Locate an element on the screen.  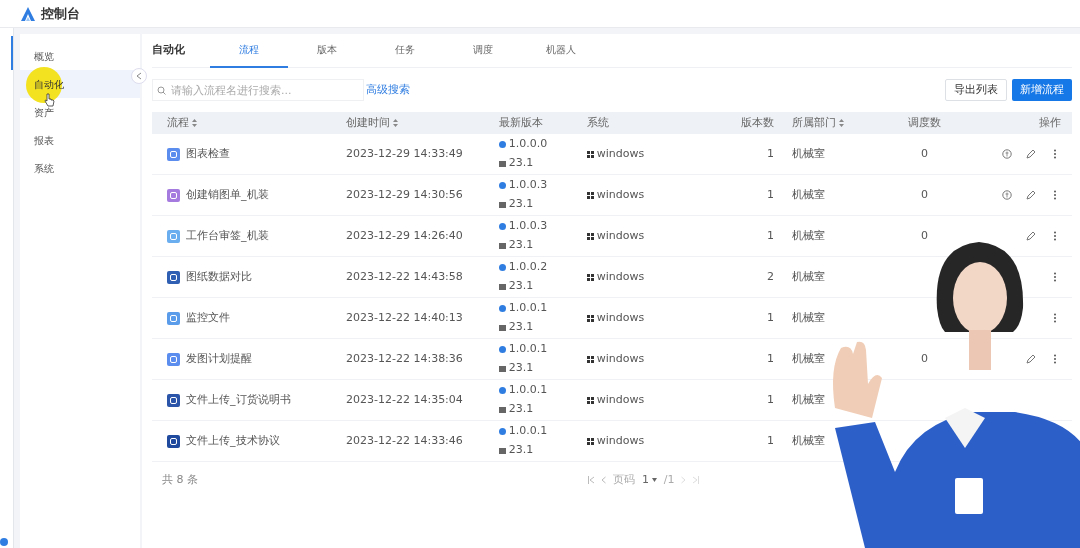
table-cell-text: 2023-12-22 14:43:58 is located at coordinates (405, 276).